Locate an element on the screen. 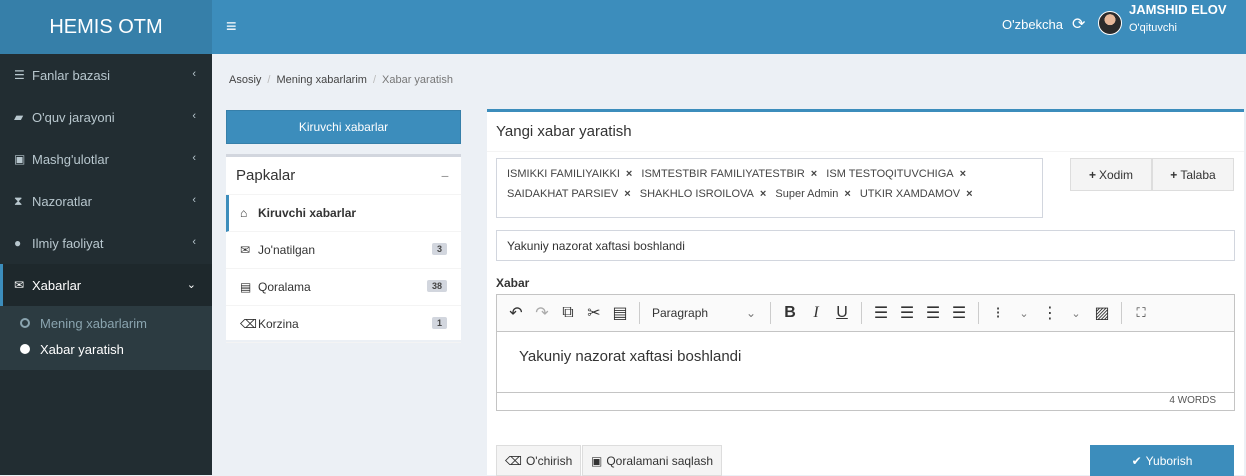 This screenshot has height=476, width=1246. sidebar-subitem-xabar-yaratish: Xabar yaratish is located at coordinates (106, 349).